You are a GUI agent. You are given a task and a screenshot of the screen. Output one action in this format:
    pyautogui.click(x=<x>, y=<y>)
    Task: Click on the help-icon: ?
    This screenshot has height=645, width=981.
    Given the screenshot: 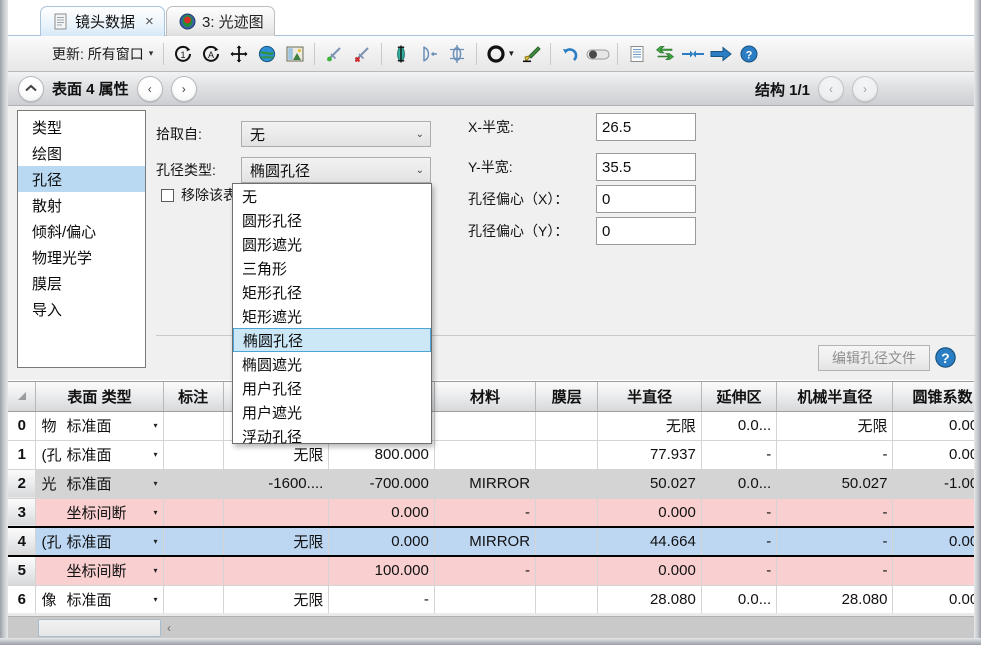 What is the action you would take?
    pyautogui.click(x=749, y=54)
    